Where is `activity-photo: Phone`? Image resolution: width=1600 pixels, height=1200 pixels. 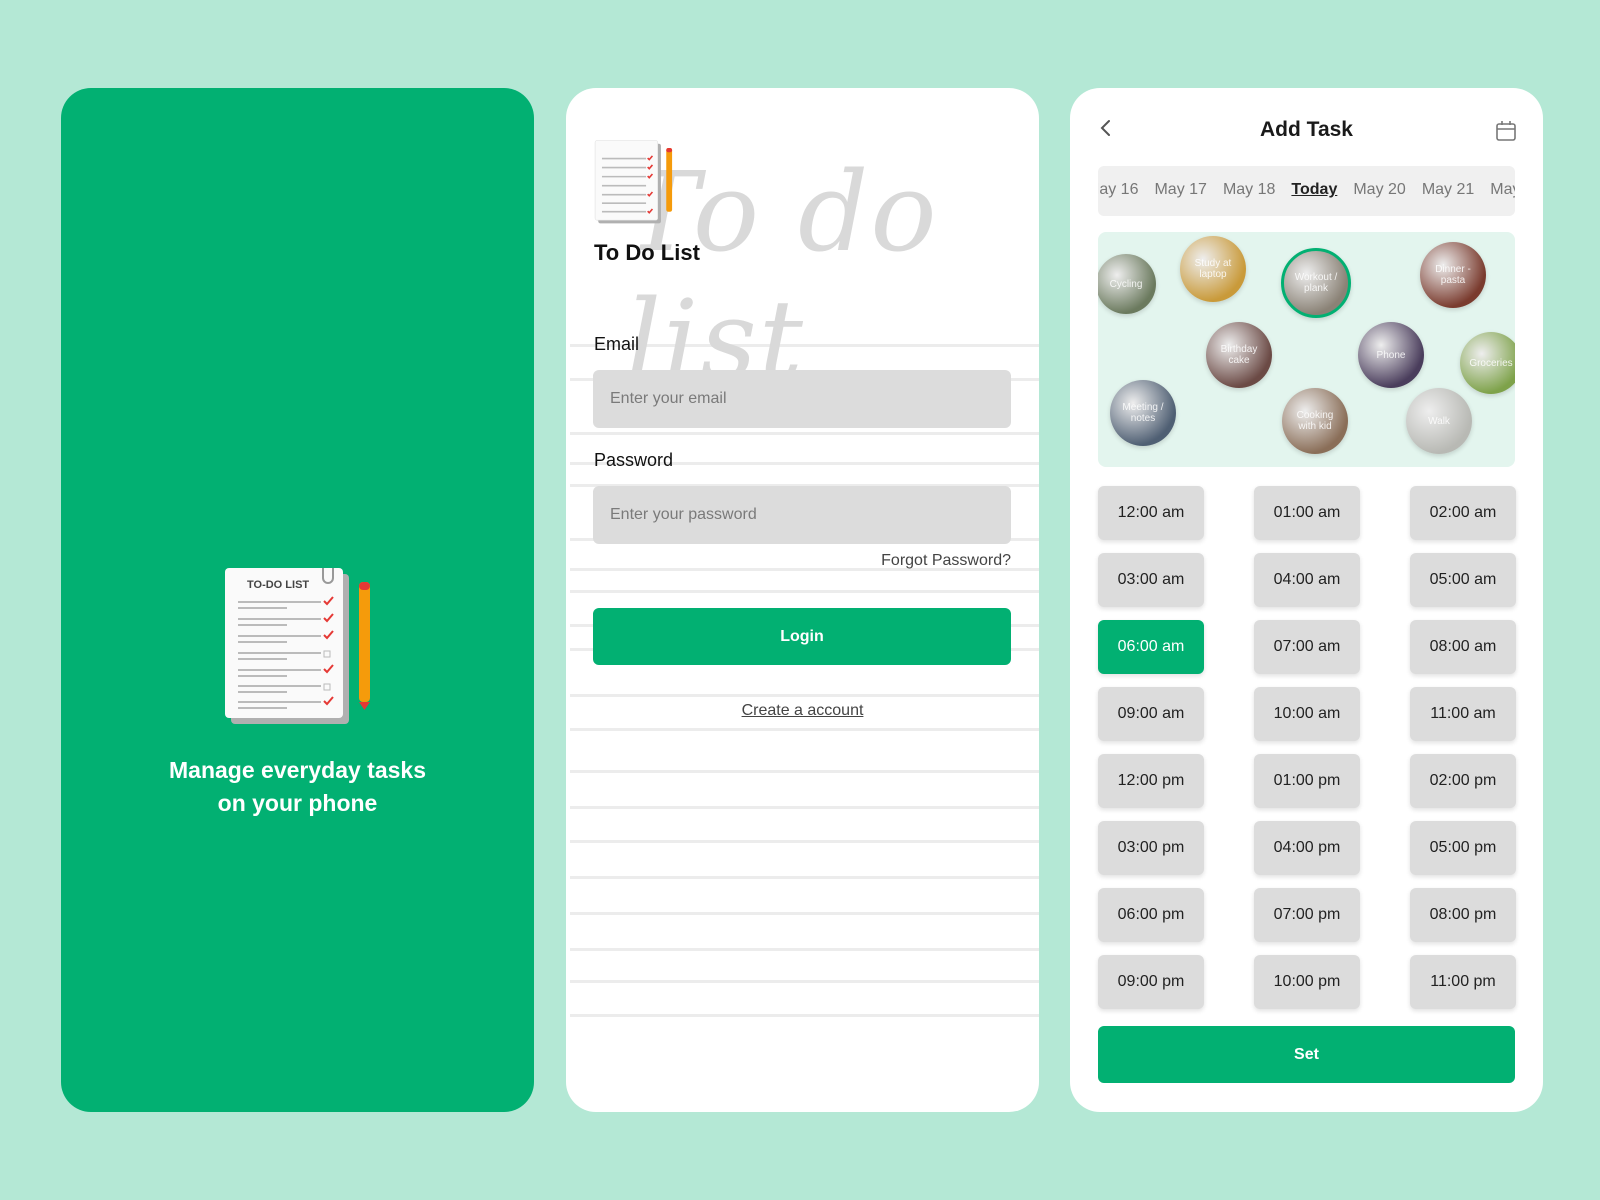
activity-photo: Phone is located at coordinates (1391, 355).